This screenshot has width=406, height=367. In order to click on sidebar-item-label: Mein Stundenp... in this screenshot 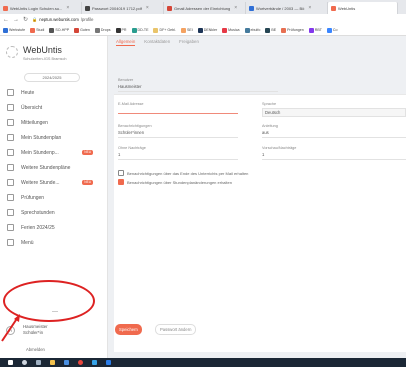, I will do `click(40, 152)`.